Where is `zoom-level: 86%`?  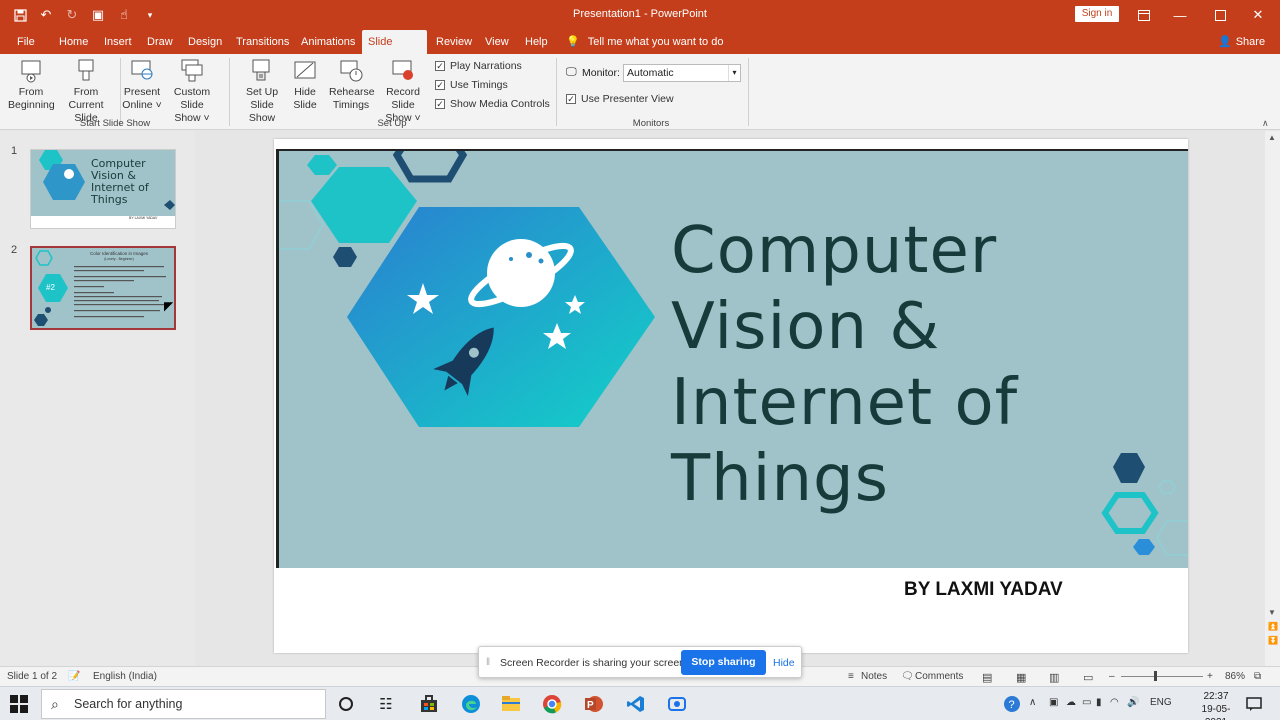
zoom-level: 86% is located at coordinates (1235, 676).